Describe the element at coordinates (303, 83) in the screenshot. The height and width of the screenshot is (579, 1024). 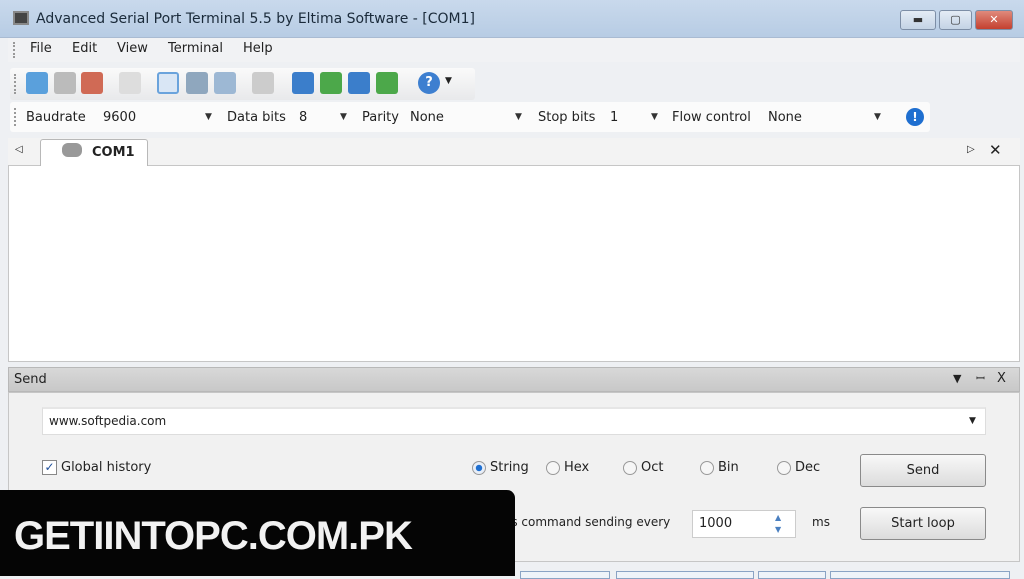
I see `send-file-icon` at that location.